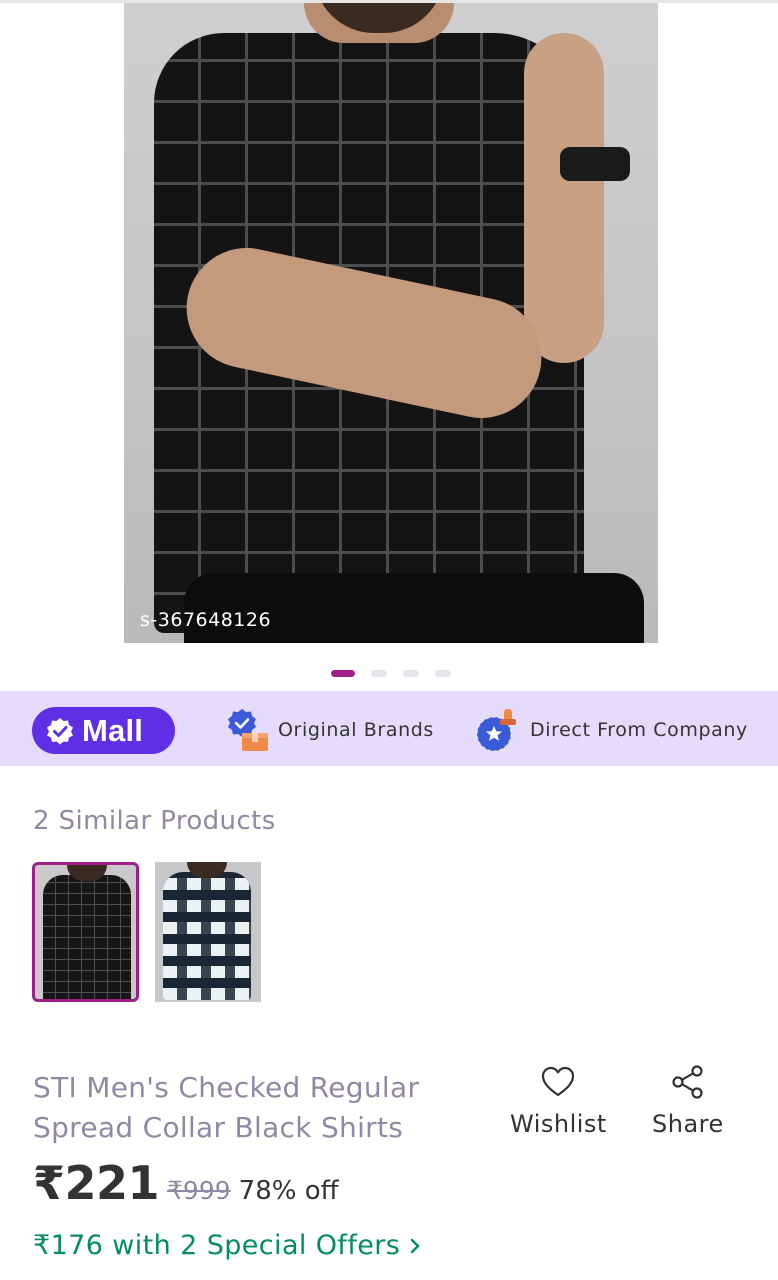 This screenshot has height=1280, width=778. I want to click on feature-direct-from-company: Direct From Company, so click(611, 730).